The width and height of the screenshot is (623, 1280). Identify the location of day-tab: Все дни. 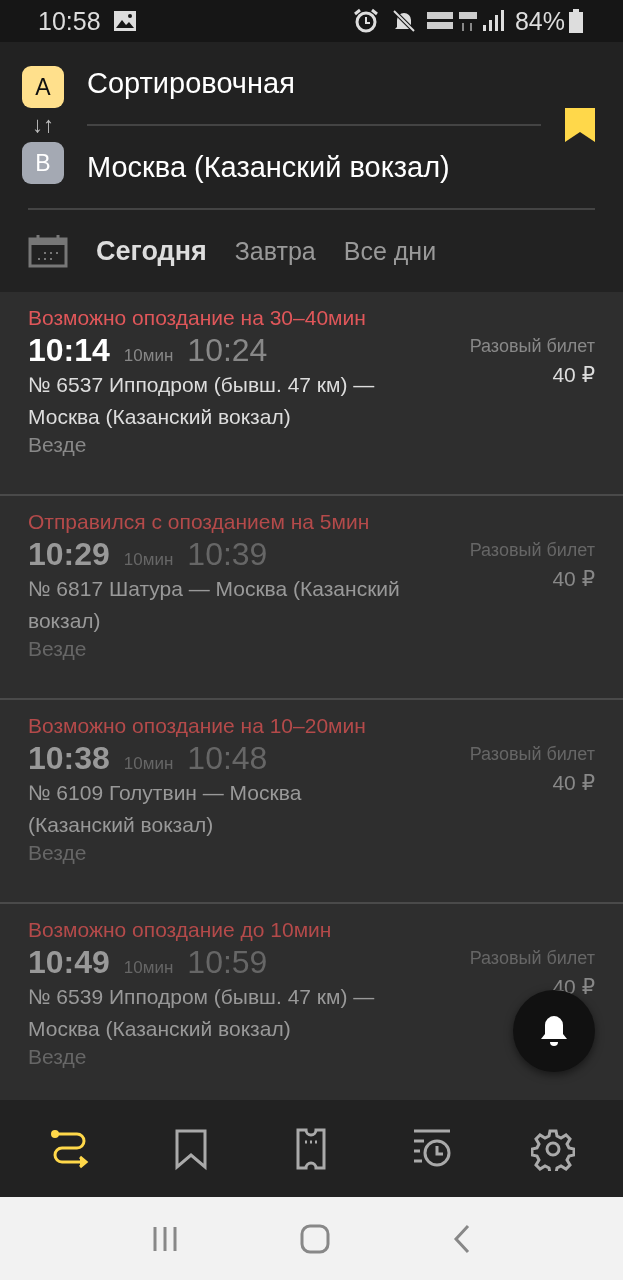
(390, 251).